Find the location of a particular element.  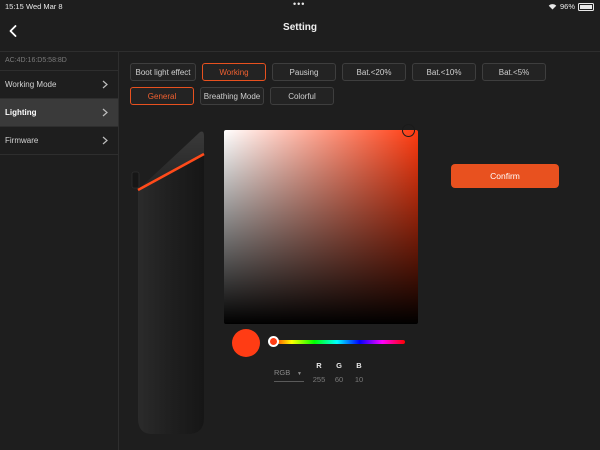

battery-icon is located at coordinates (586, 6).